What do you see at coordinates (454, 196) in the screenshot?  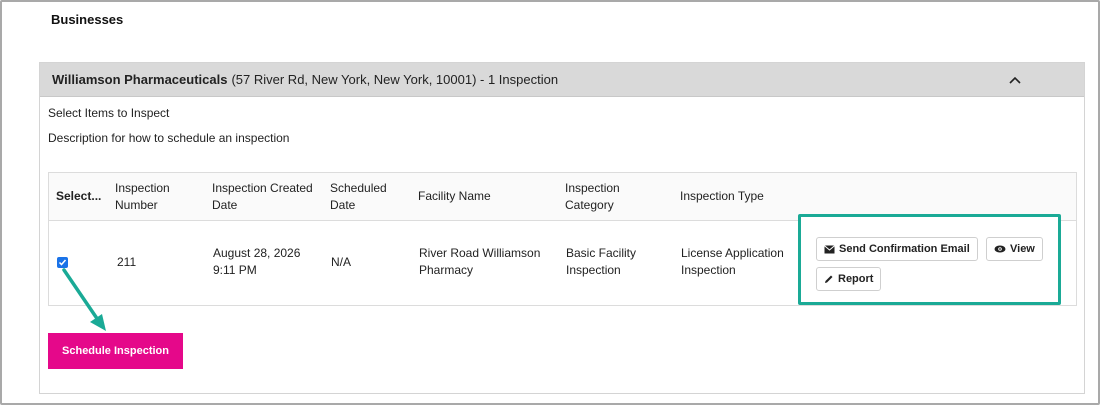 I see `header-facility-name: Facility Name` at bounding box center [454, 196].